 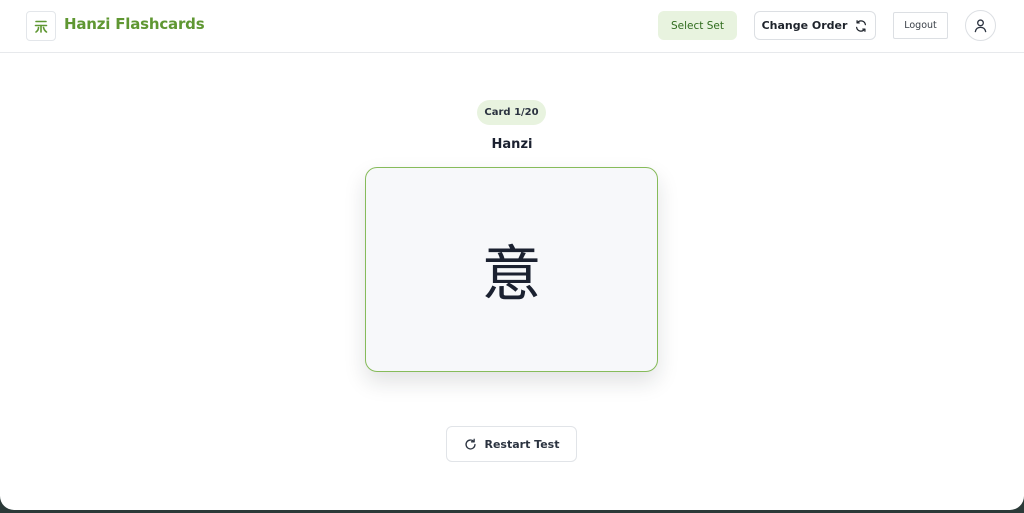 What do you see at coordinates (41, 26) in the screenshot?
I see `hanzi-logo-icon` at bounding box center [41, 26].